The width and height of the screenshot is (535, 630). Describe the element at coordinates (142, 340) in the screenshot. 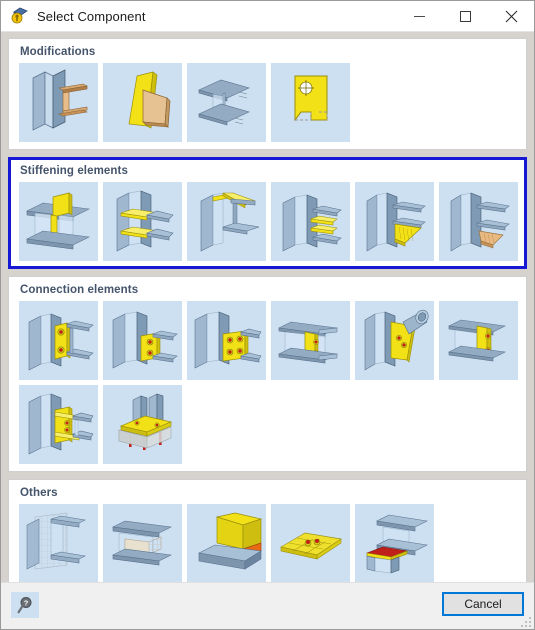

I see `tile-connection-fin-plate-2-bolts` at that location.